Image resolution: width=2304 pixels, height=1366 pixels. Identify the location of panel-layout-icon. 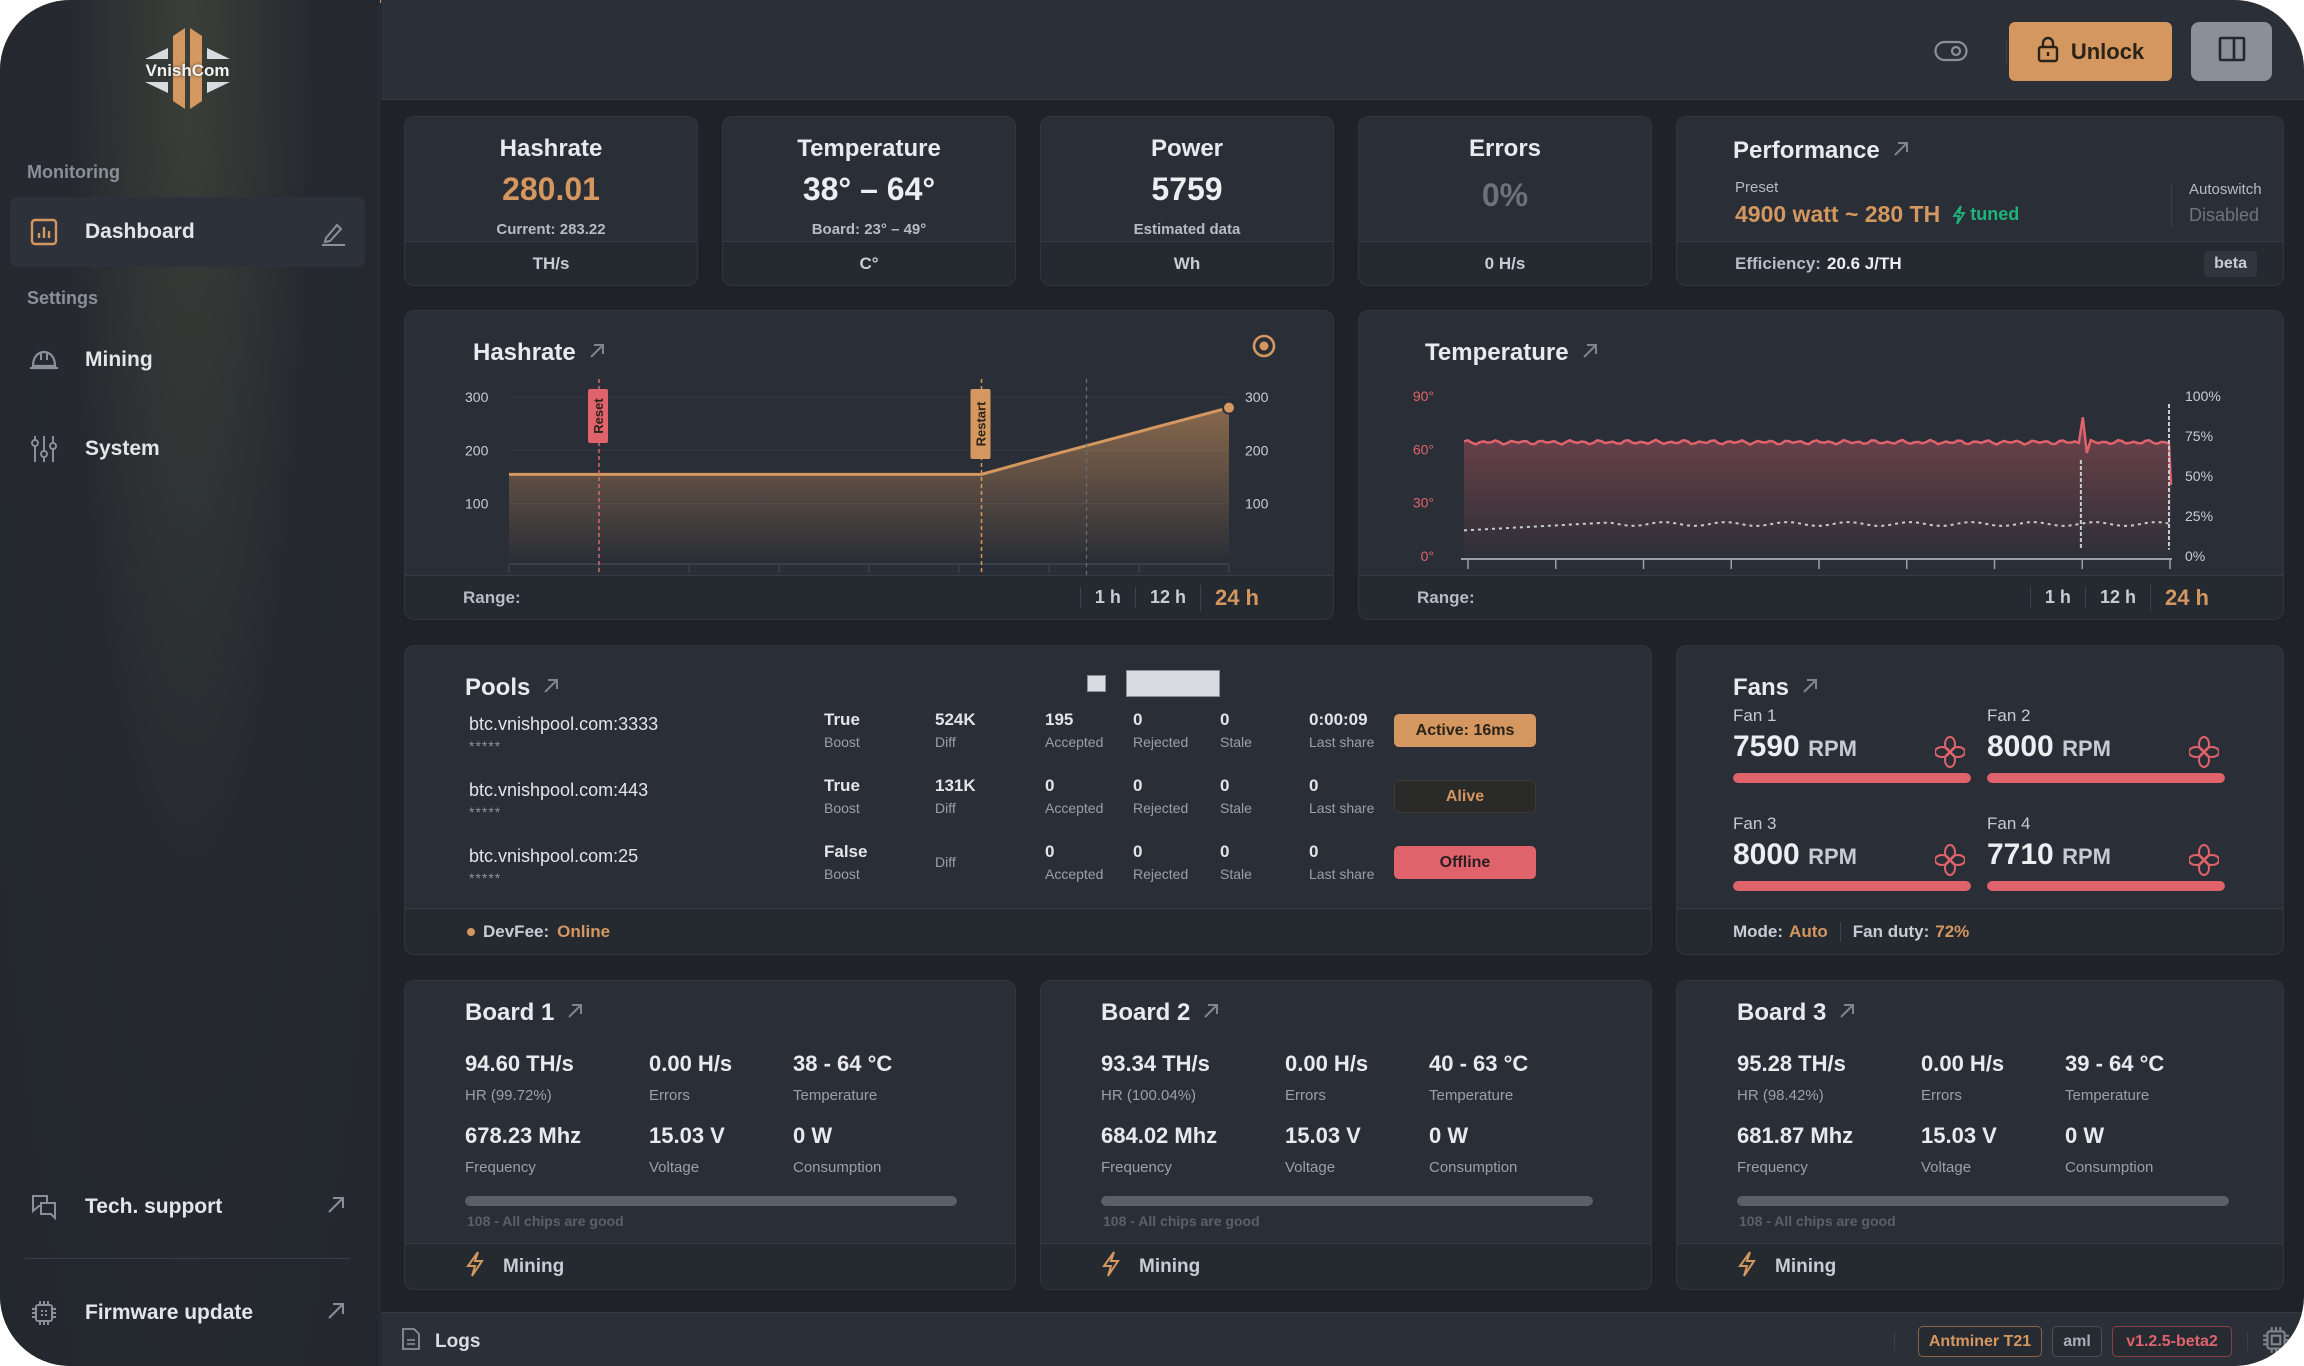
(2232, 51).